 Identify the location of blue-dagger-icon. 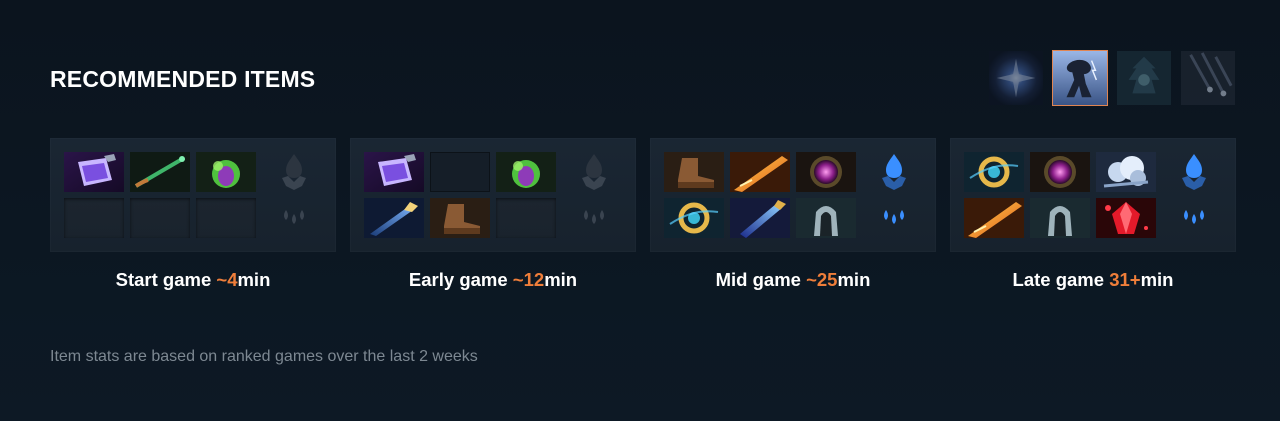
(760, 218).